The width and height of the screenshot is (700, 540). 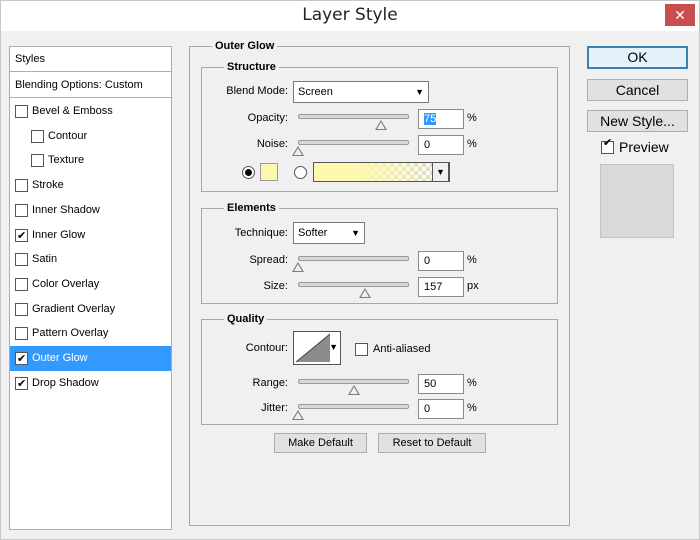 I want to click on range-input: 50, so click(x=441, y=384).